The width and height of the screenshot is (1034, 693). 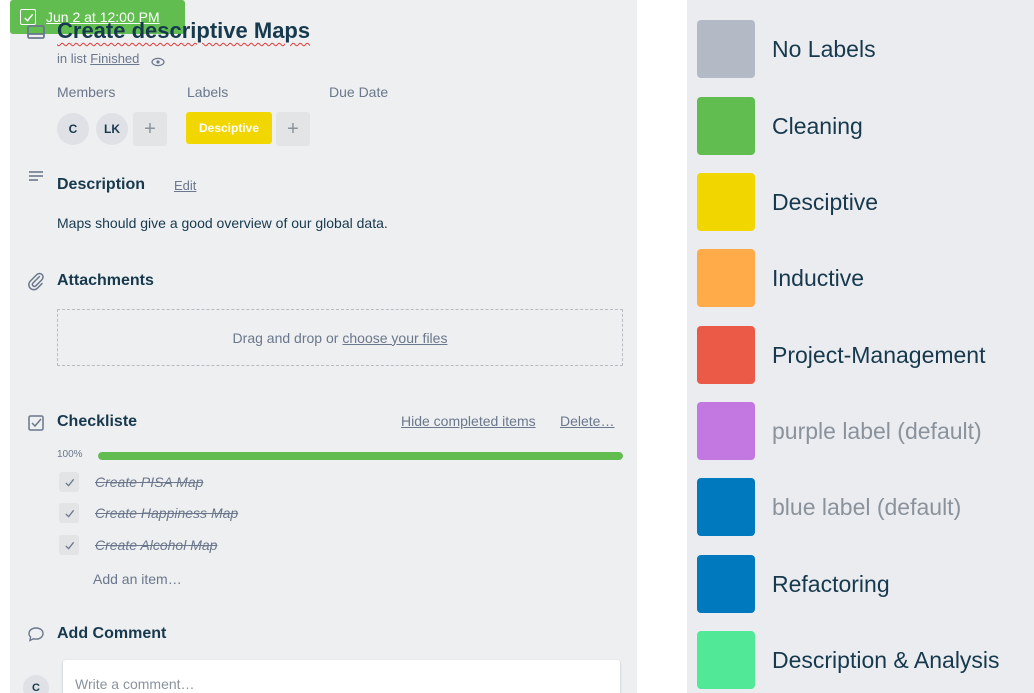 I want to click on description-icon, so click(x=36, y=176).